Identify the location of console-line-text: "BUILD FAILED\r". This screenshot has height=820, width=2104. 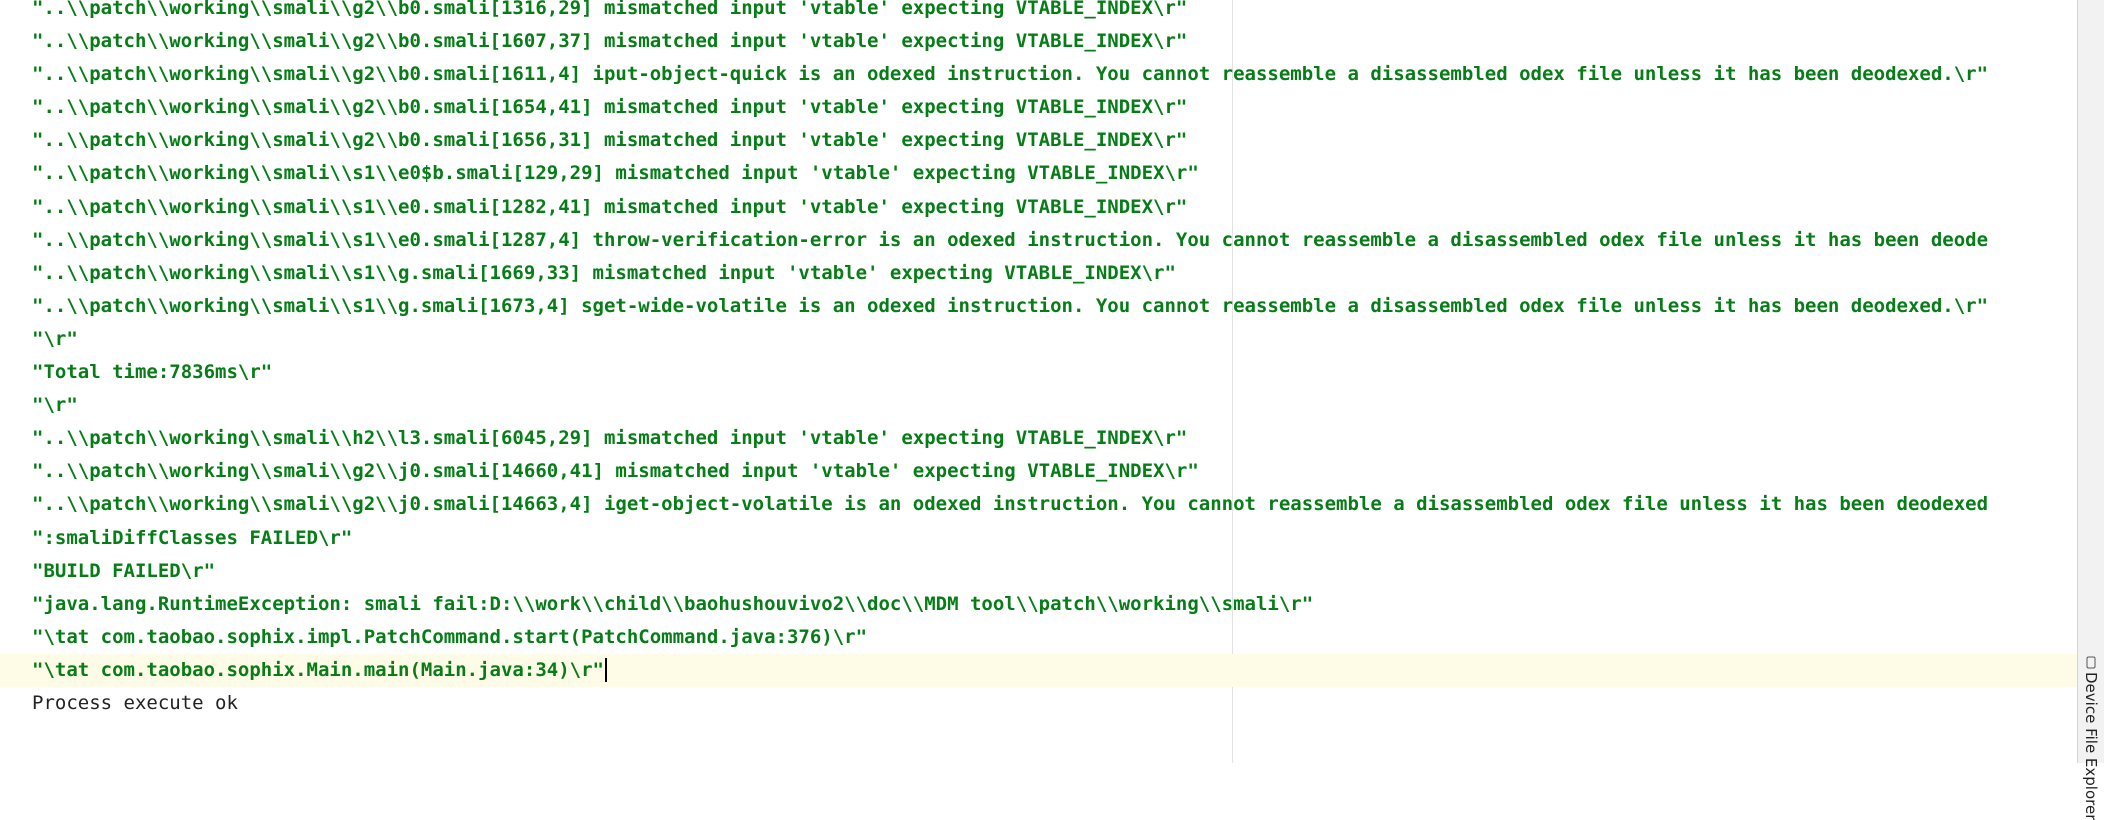
(124, 570).